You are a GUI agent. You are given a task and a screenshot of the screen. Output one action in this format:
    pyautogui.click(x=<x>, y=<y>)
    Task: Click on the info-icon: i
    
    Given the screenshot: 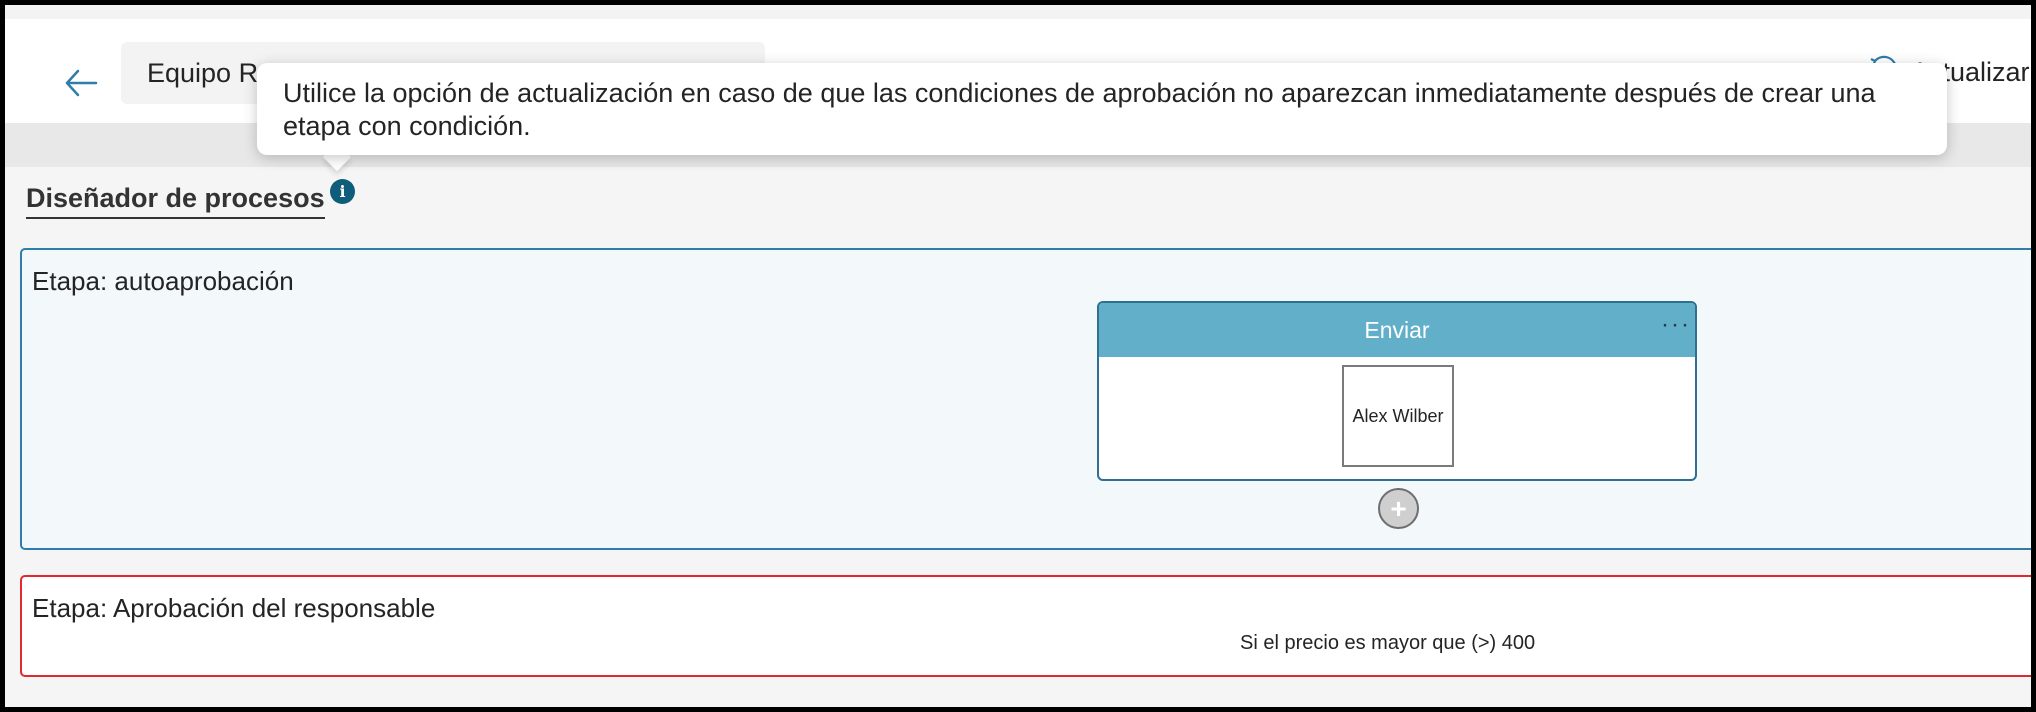 What is the action you would take?
    pyautogui.click(x=342, y=191)
    